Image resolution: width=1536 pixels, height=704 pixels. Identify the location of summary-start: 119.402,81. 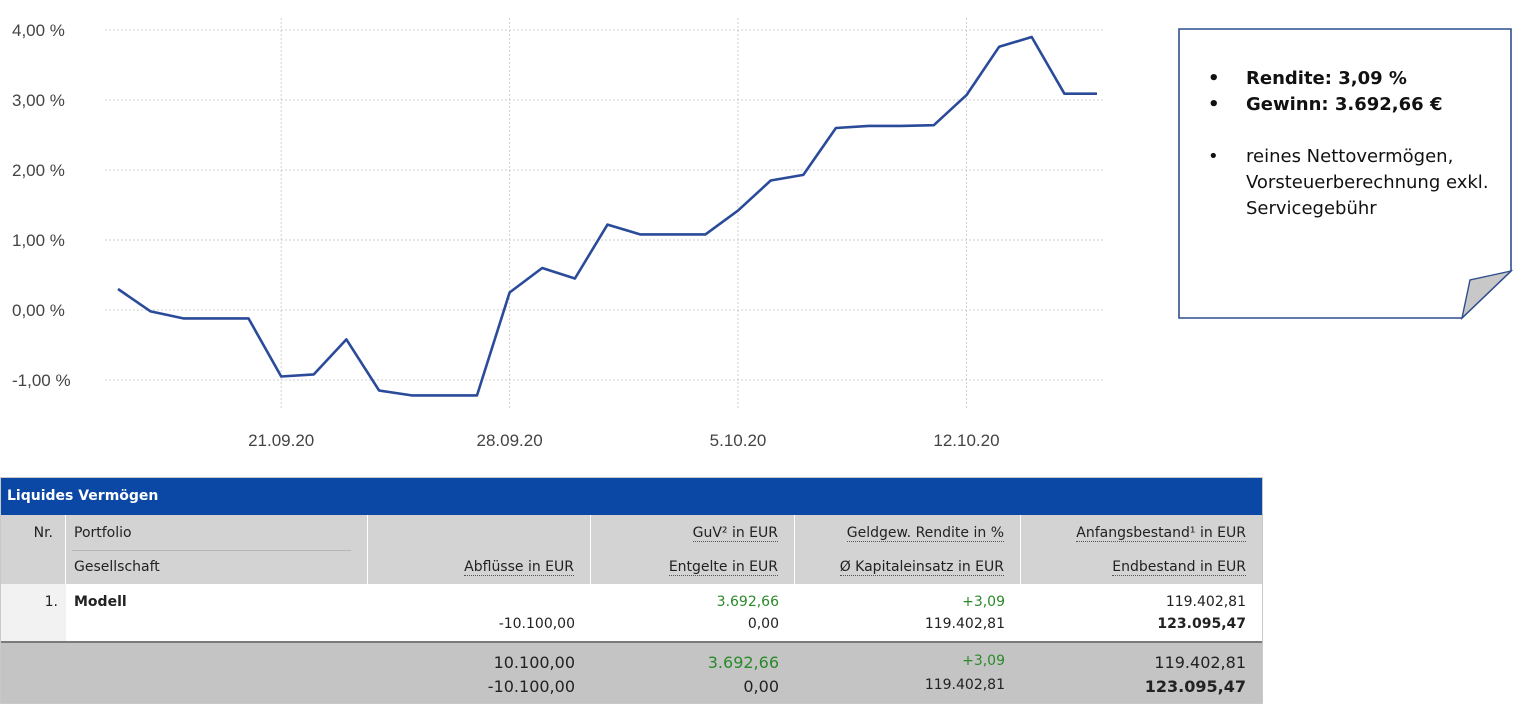
(1200, 662).